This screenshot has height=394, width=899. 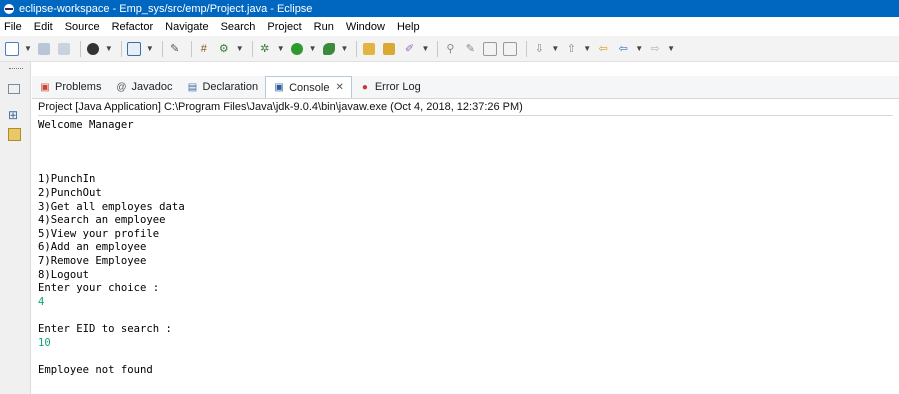 What do you see at coordinates (324, 27) in the screenshot?
I see `menu-run: Run` at bounding box center [324, 27].